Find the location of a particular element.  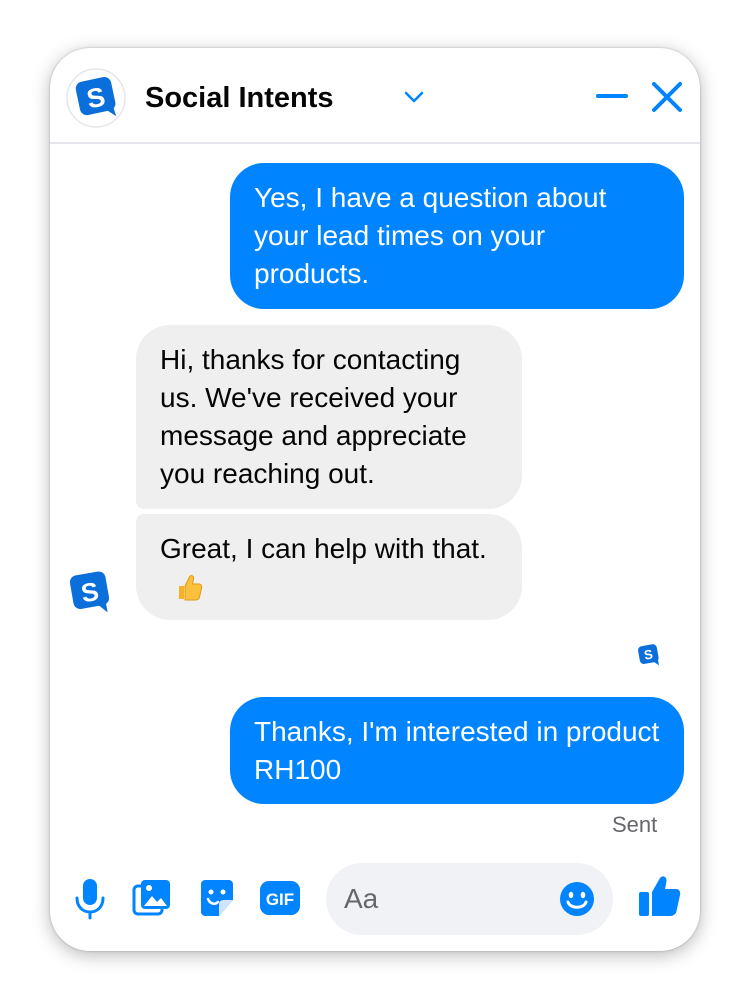

thumbs-up-icon is located at coordinates (660, 896).